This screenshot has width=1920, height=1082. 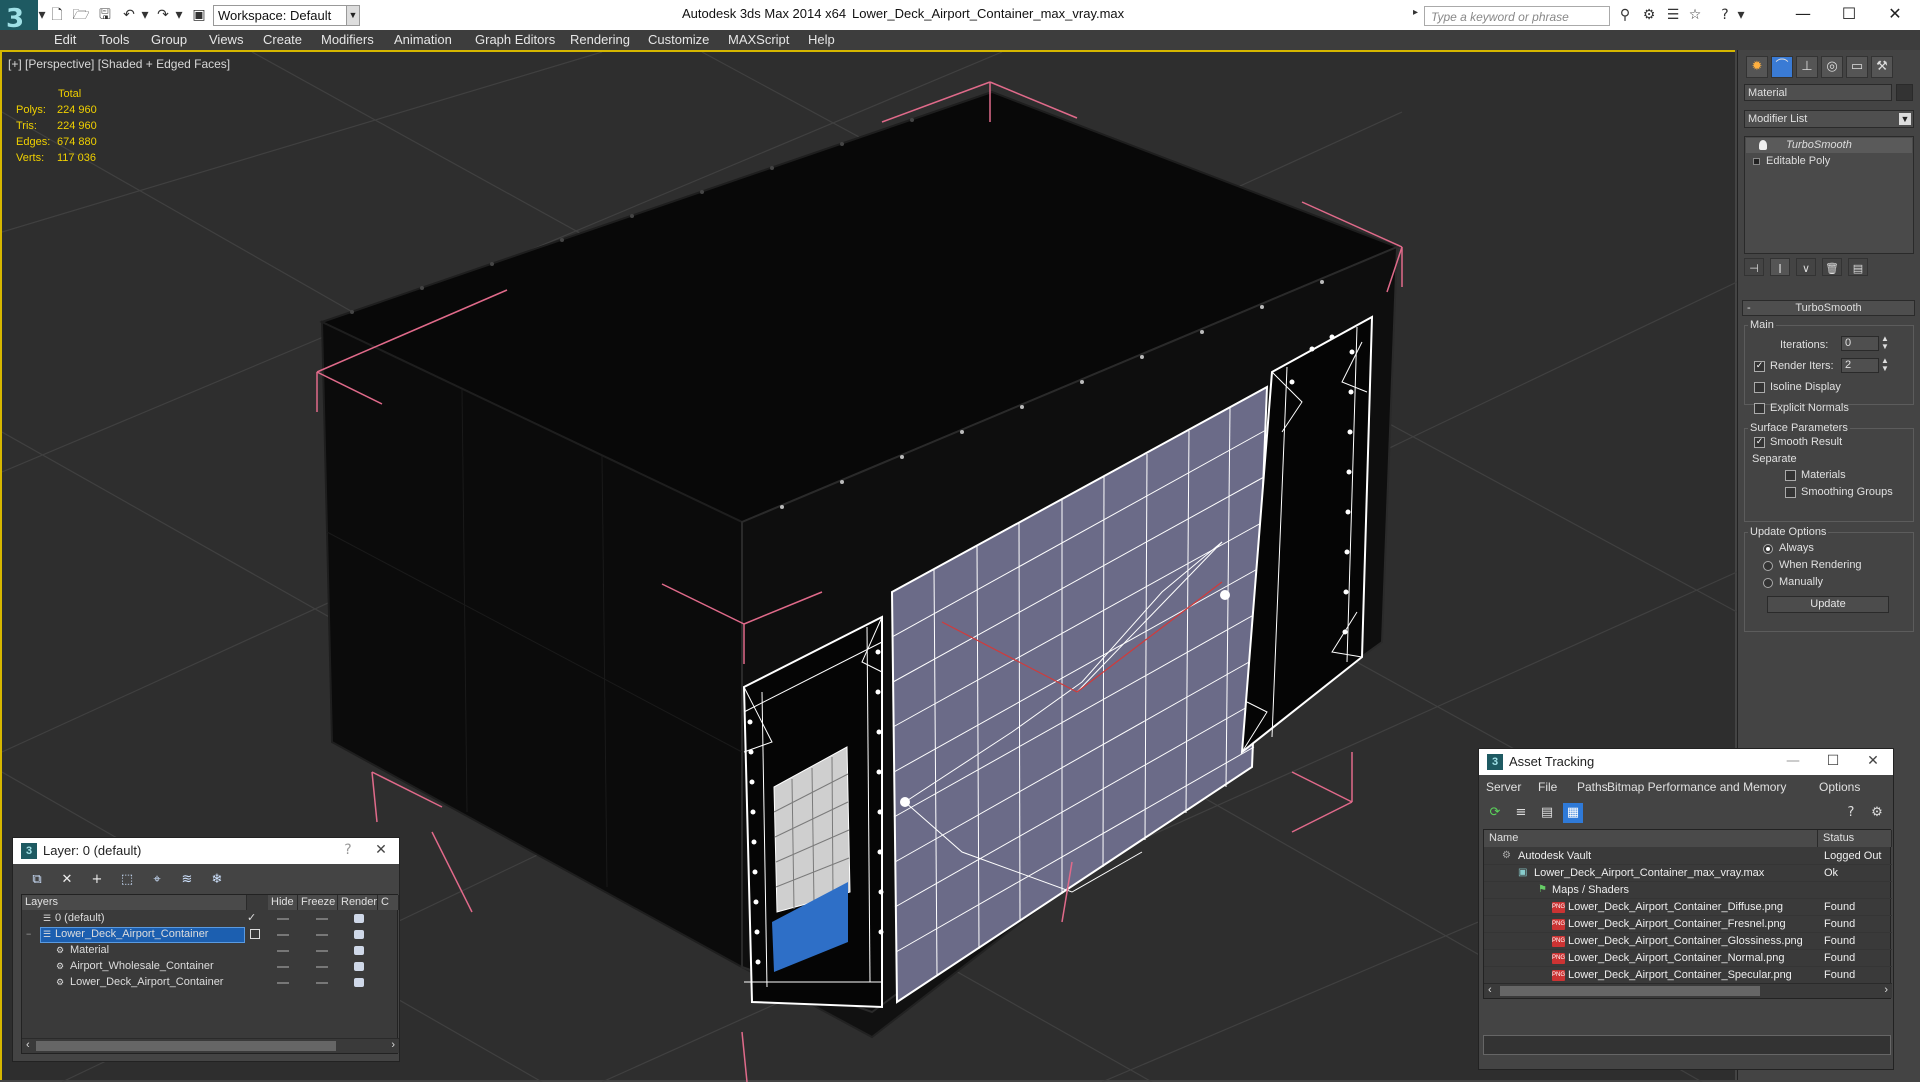 What do you see at coordinates (217, 880) in the screenshot?
I see `freeze-unfreeze-all-icon: ❄` at bounding box center [217, 880].